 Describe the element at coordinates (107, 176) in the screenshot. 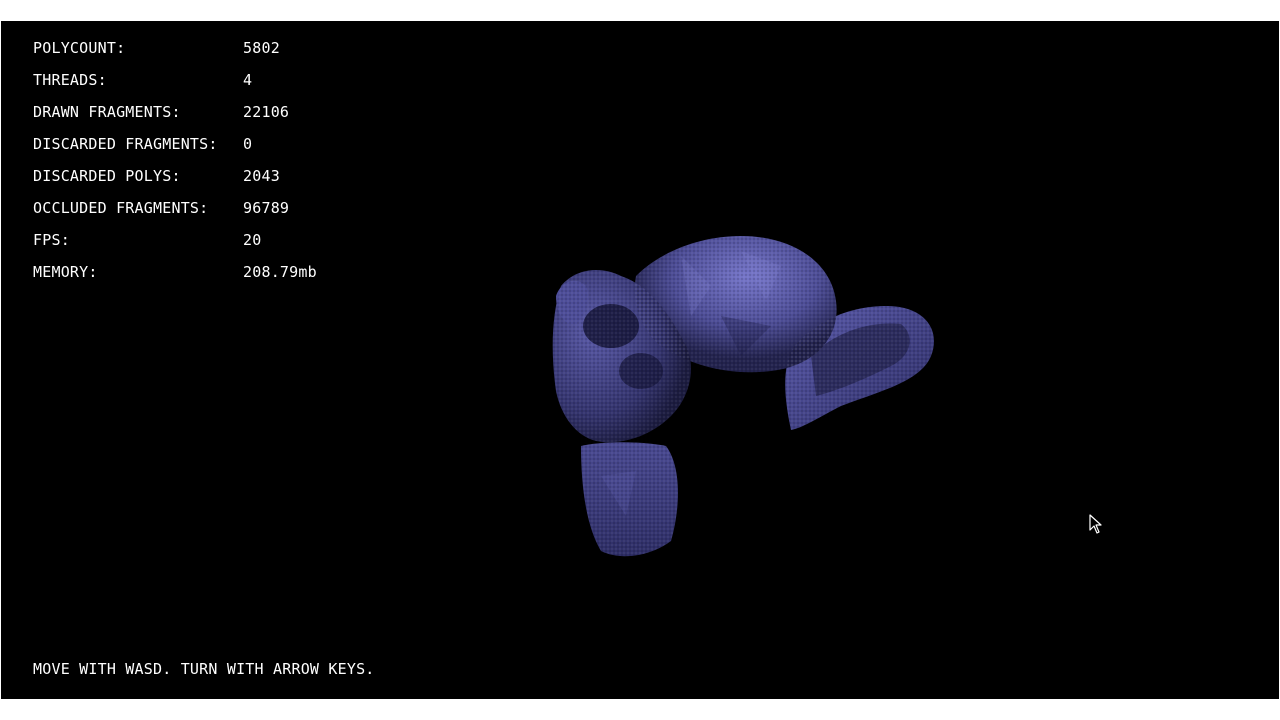

I see `stat-label: DISCARDED POLYS:` at that location.